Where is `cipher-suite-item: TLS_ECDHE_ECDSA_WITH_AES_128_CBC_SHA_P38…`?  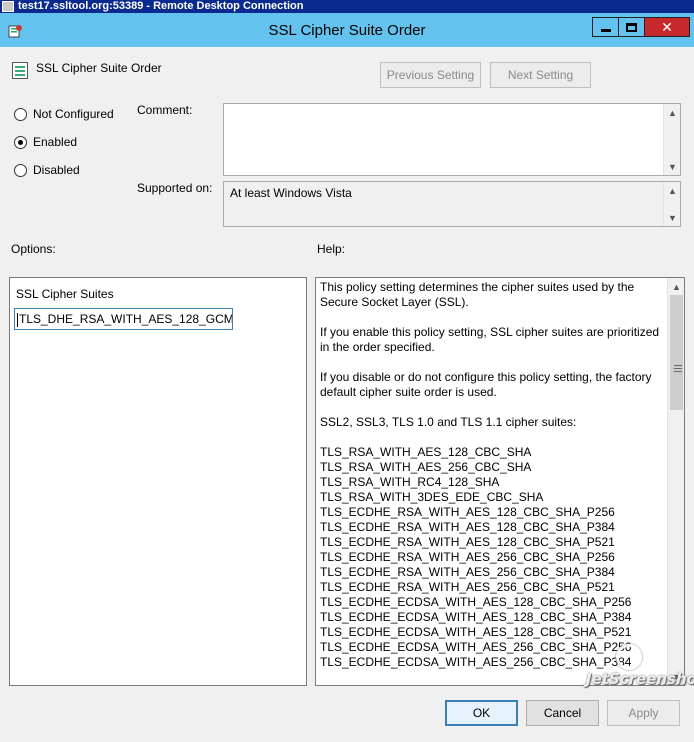 cipher-suite-item: TLS_ECDHE_ECDSA_WITH_AES_128_CBC_SHA_P38… is located at coordinates (476, 617).